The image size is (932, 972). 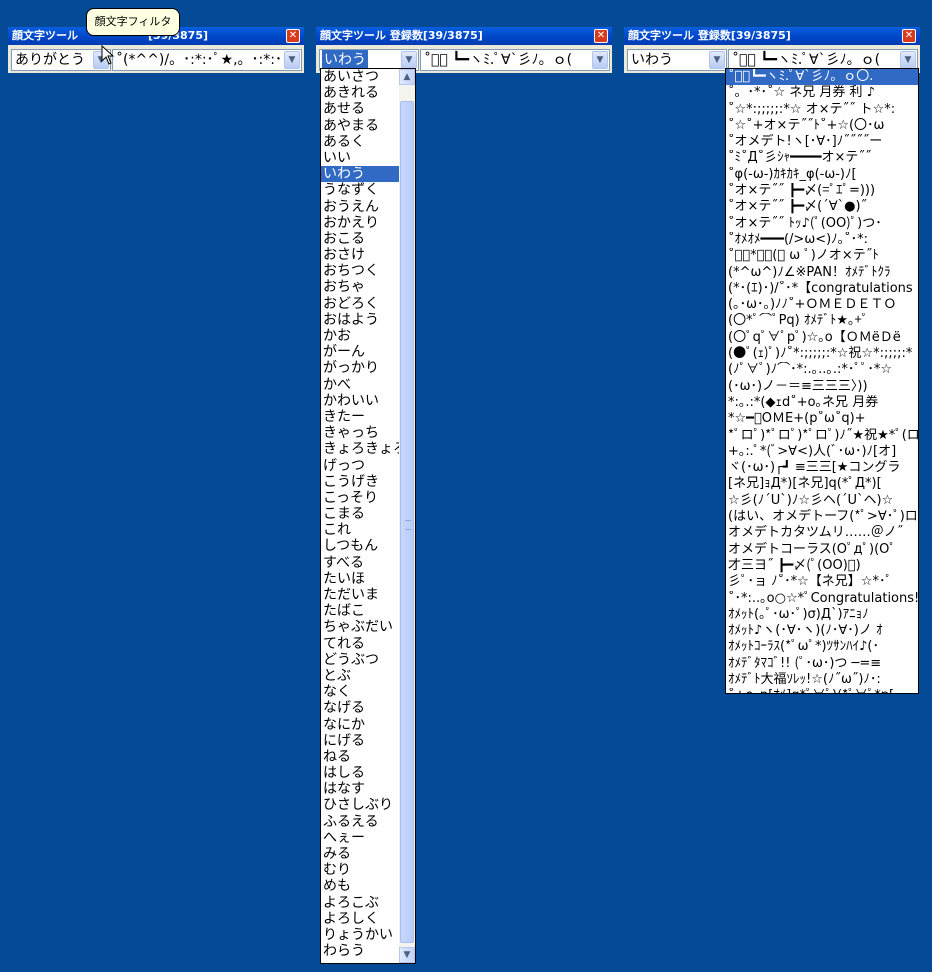 What do you see at coordinates (822, 224) in the screenshot?
I see `kaomoji-option: ˚オ×テ˝˝ ﾄｯ♪(ﾟ(OO)ﾟ)つ･` at bounding box center [822, 224].